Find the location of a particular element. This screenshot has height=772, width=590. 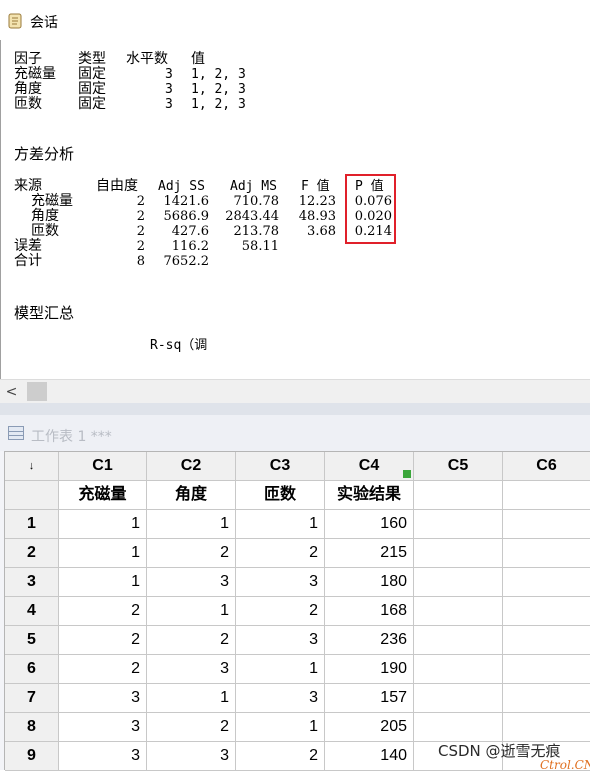

scroll-left-arrow-icon: < is located at coordinates (11, 392).